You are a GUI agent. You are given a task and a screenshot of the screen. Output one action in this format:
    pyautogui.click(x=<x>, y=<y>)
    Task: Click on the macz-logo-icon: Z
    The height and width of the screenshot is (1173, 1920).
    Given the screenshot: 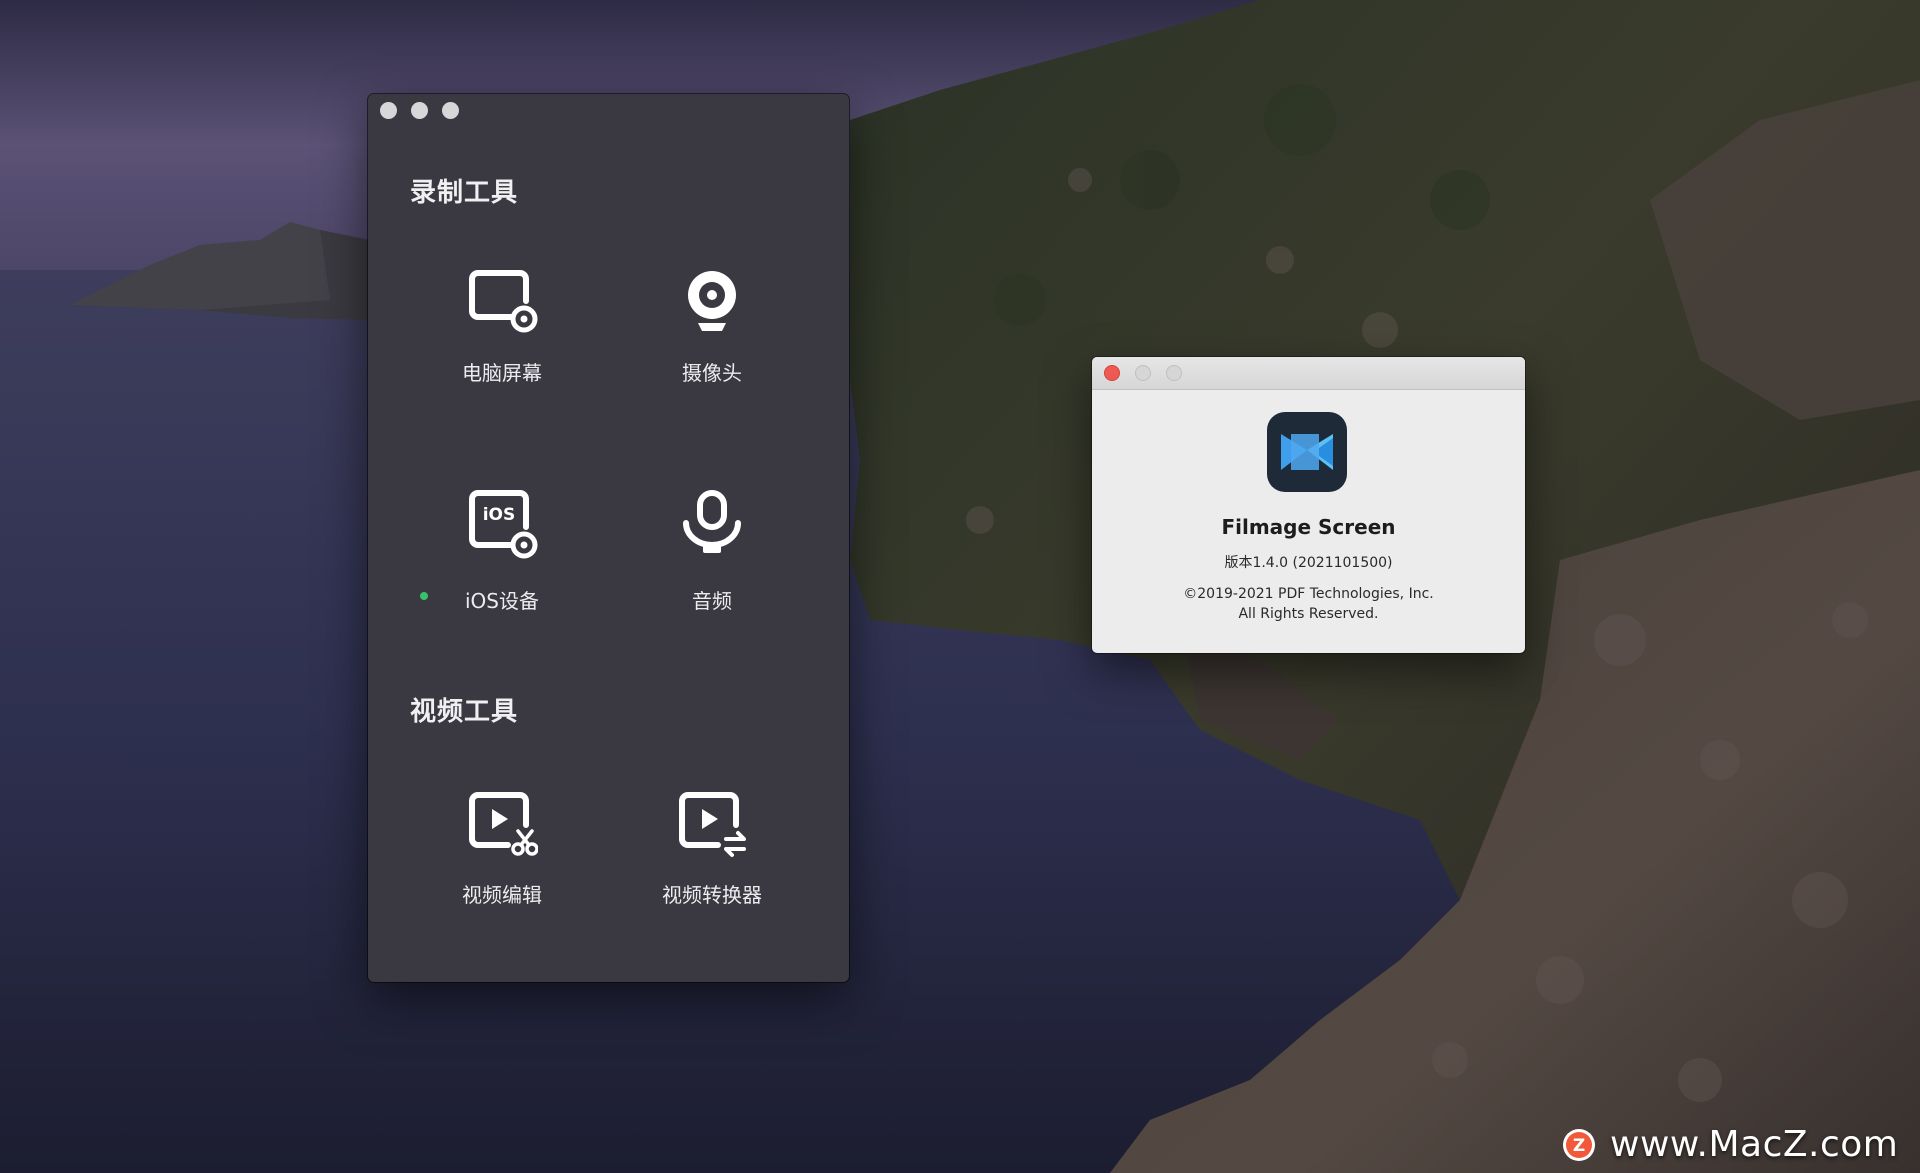 What is the action you would take?
    pyautogui.click(x=1579, y=1145)
    